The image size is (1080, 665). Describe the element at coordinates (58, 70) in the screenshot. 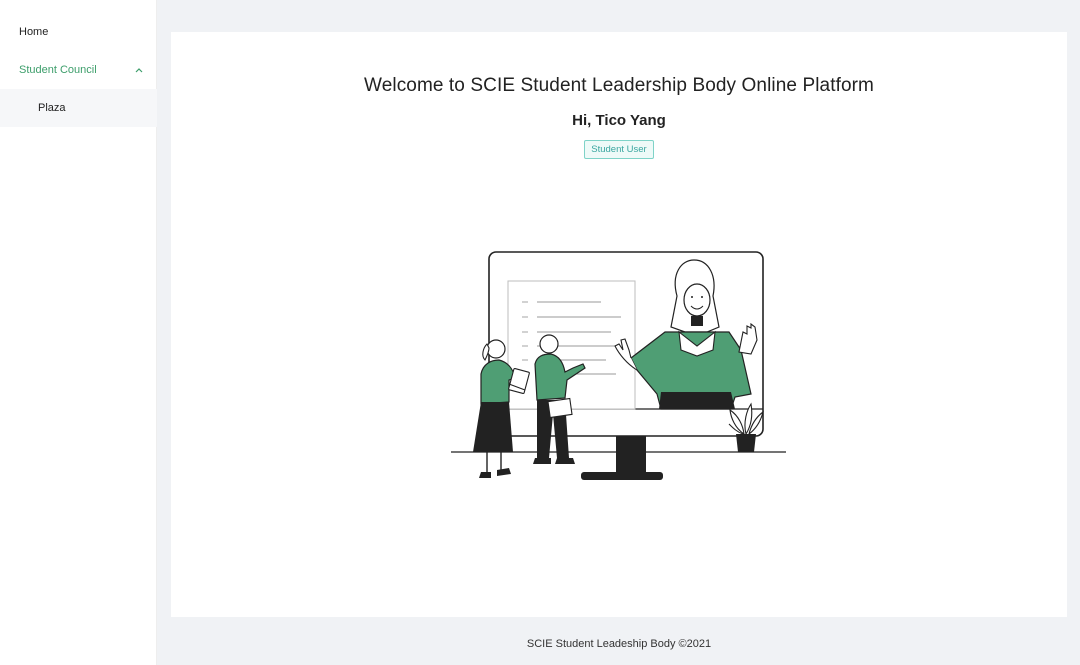

I see `sidebar-item-label: Student Council` at that location.